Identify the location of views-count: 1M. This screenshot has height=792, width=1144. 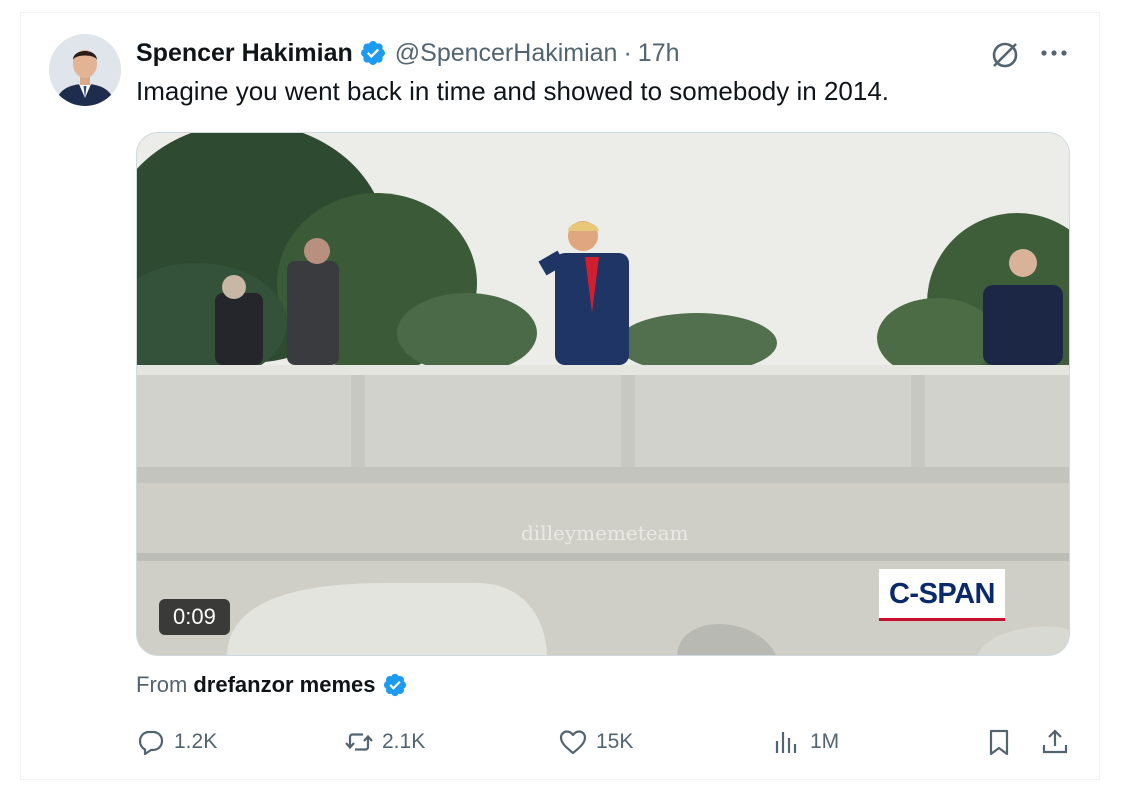
(825, 741).